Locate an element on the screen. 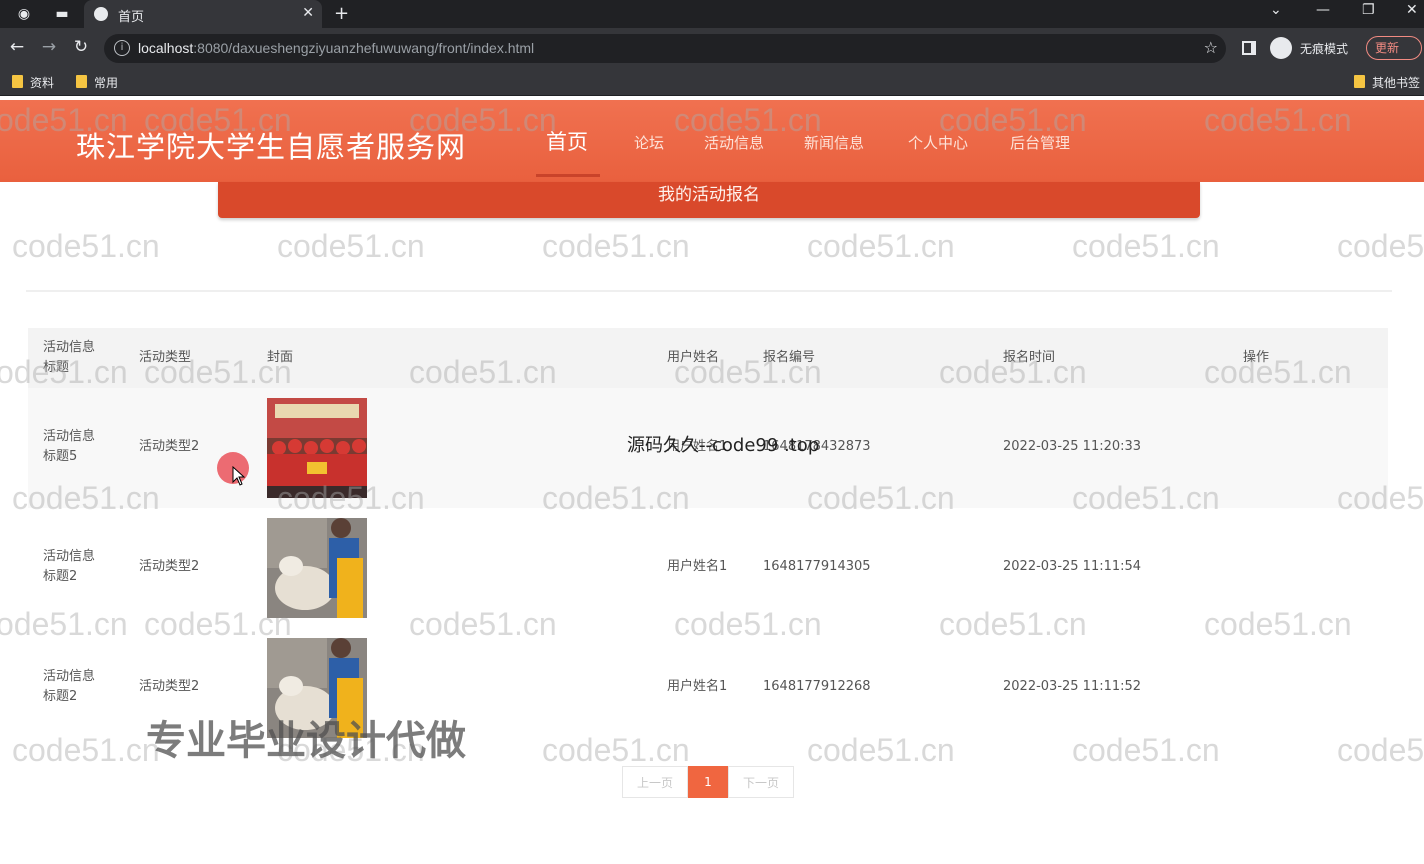 This screenshot has width=1424, height=864. next-page-button: 下一页 is located at coordinates (761, 782).